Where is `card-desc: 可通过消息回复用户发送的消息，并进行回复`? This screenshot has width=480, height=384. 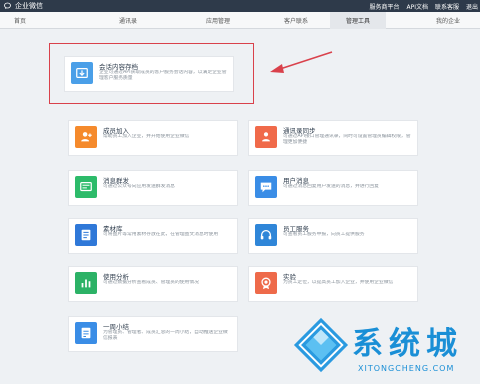
card-desc: 可通过消息回复用户发送的消息，并进行回复 is located at coordinates (331, 186).